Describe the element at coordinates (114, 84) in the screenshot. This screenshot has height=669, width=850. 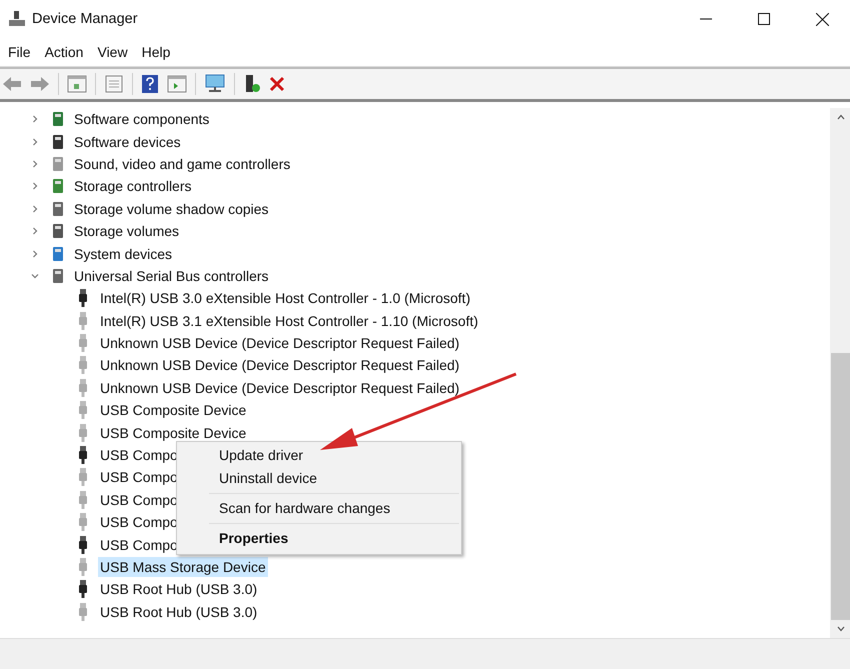
I see `document-icon` at that location.